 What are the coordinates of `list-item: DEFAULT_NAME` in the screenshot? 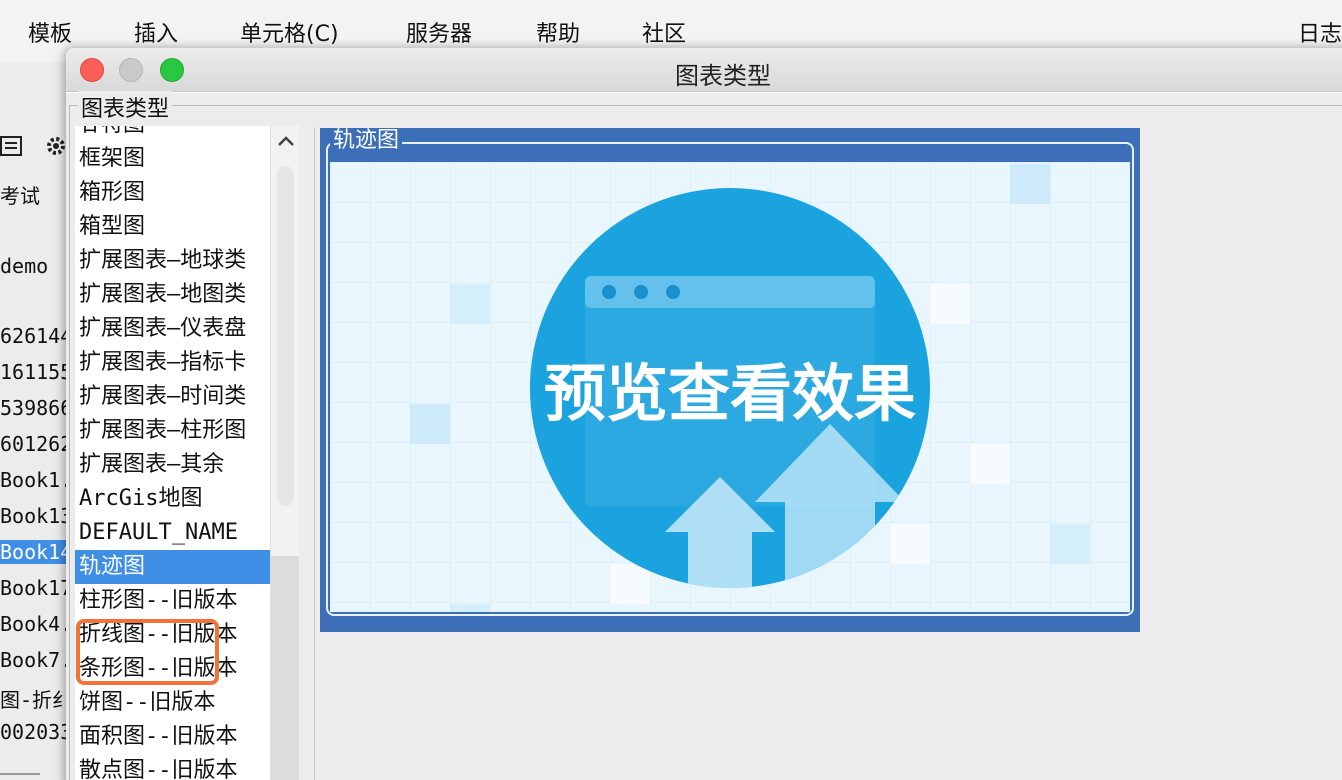 It's located at (172, 533).